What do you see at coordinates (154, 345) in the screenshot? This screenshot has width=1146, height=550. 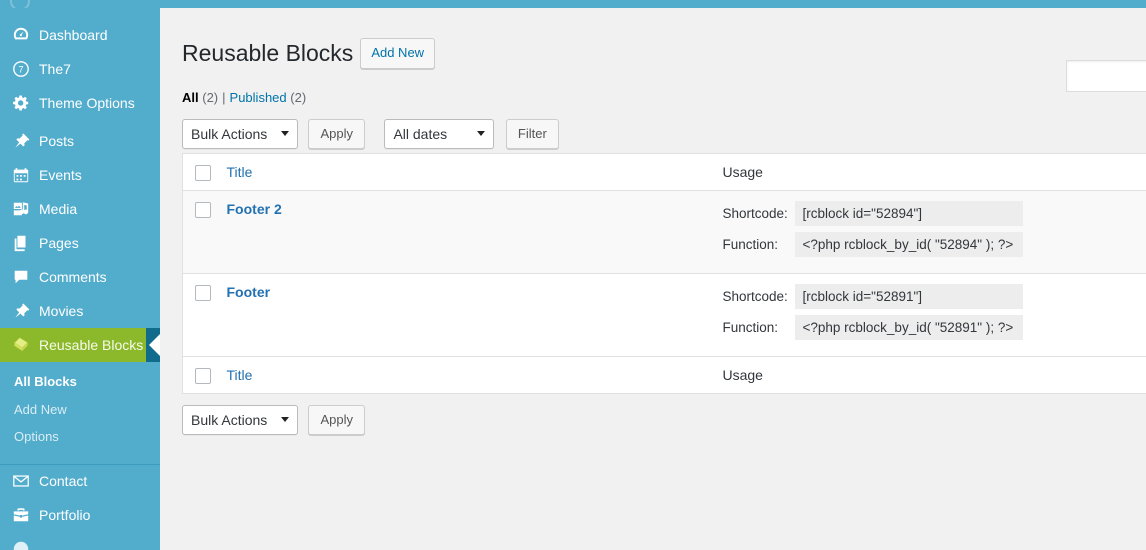 I see `chevron-left-icon` at bounding box center [154, 345].